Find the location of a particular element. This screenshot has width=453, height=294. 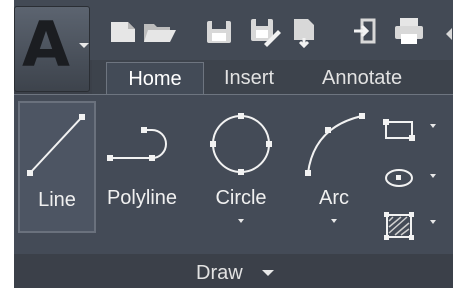

save-as-icon is located at coordinates (264, 30).